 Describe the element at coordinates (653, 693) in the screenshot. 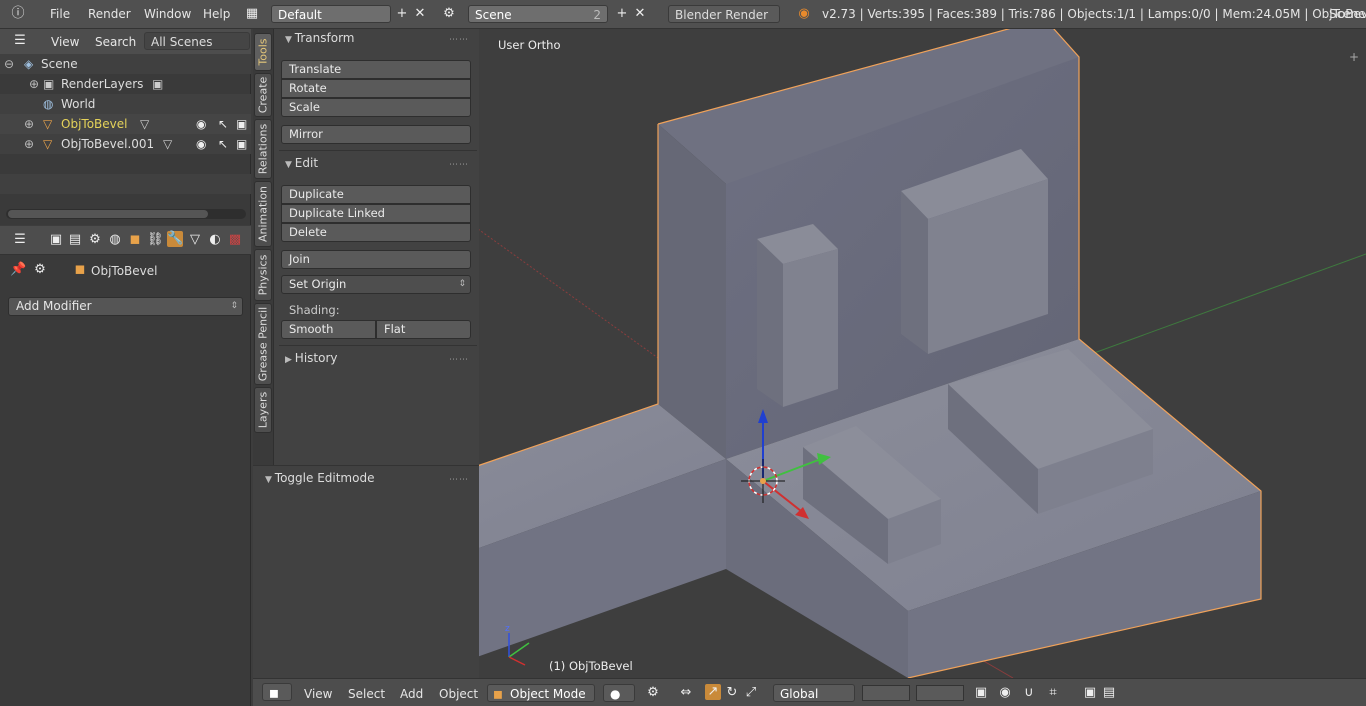

I see `pivot-point-icon: ⚙` at that location.